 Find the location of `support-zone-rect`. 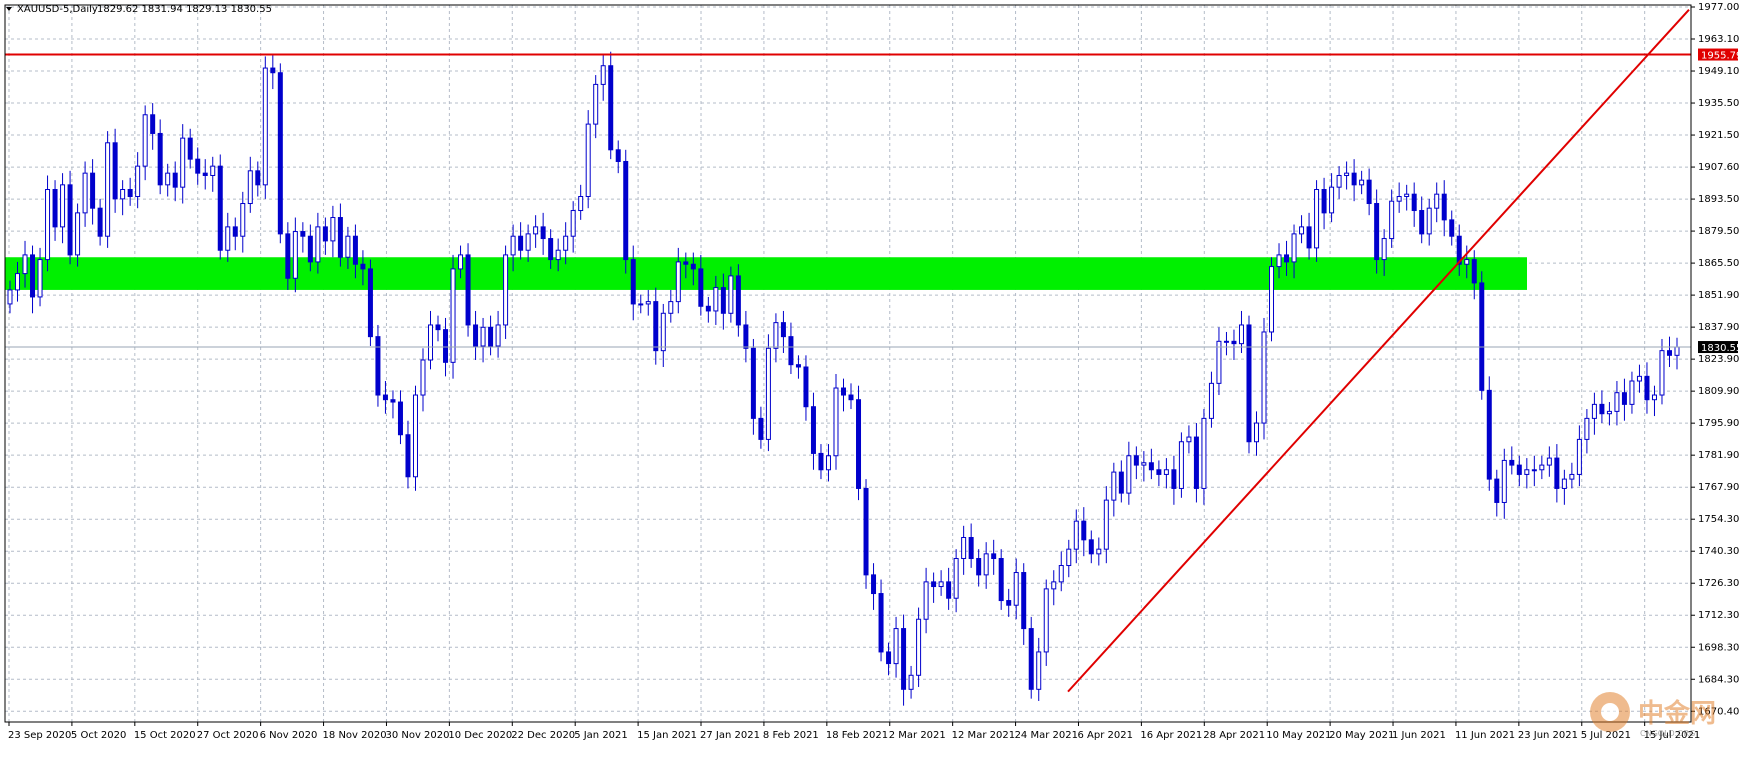

support-zone-rect is located at coordinates (766, 273).